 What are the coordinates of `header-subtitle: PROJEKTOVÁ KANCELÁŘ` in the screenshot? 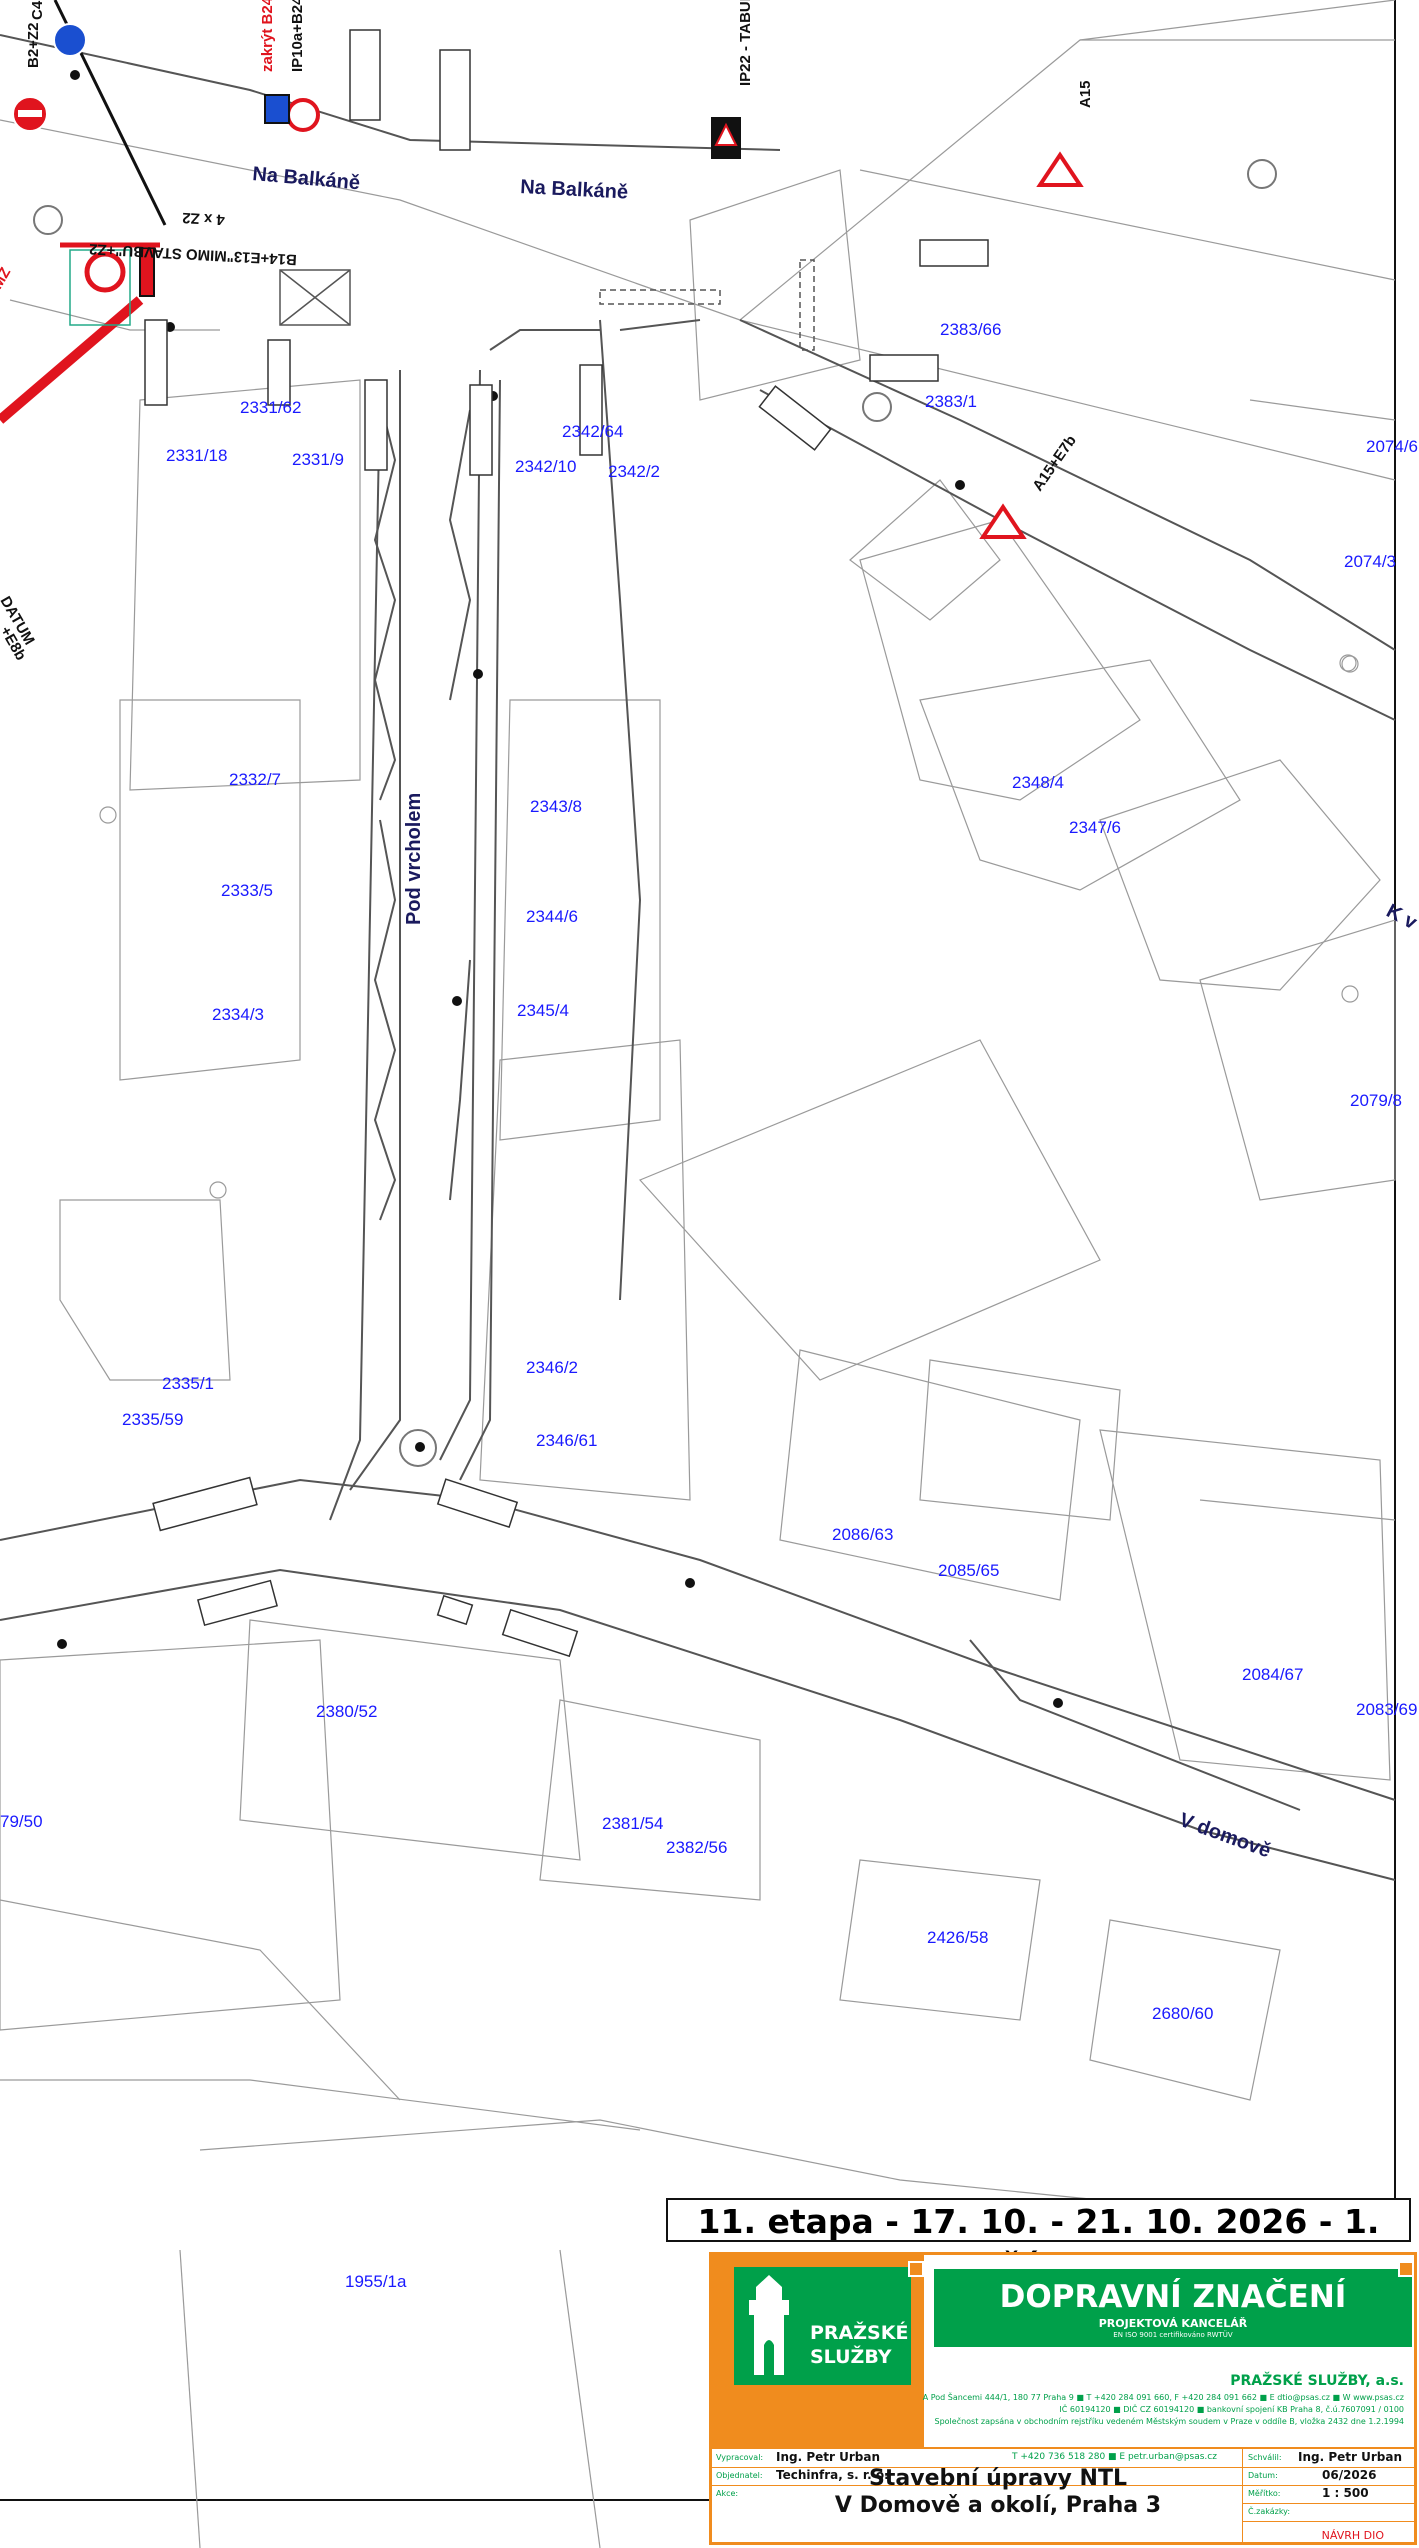 It's located at (1173, 2323).